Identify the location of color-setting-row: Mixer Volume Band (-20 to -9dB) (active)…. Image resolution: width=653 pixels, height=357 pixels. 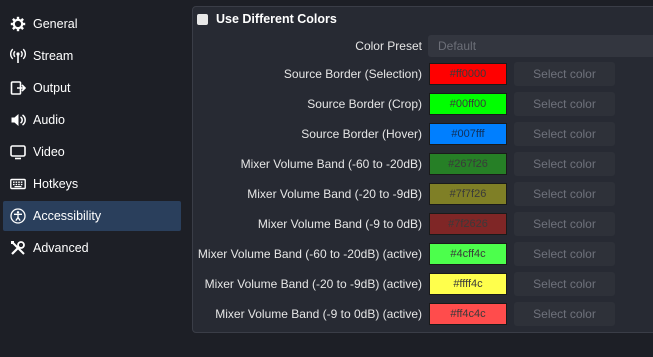
(422, 284).